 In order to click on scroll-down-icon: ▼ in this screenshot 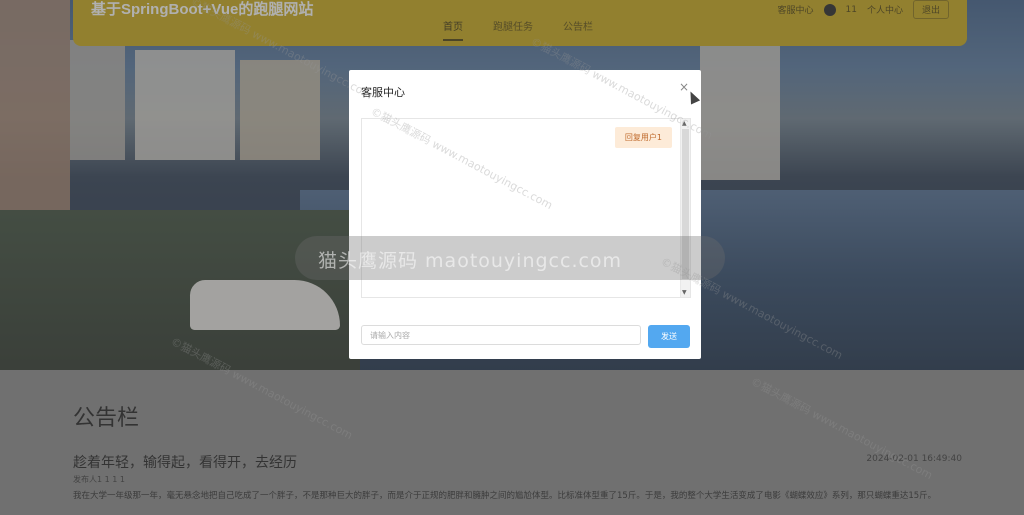, I will do `click(684, 292)`.